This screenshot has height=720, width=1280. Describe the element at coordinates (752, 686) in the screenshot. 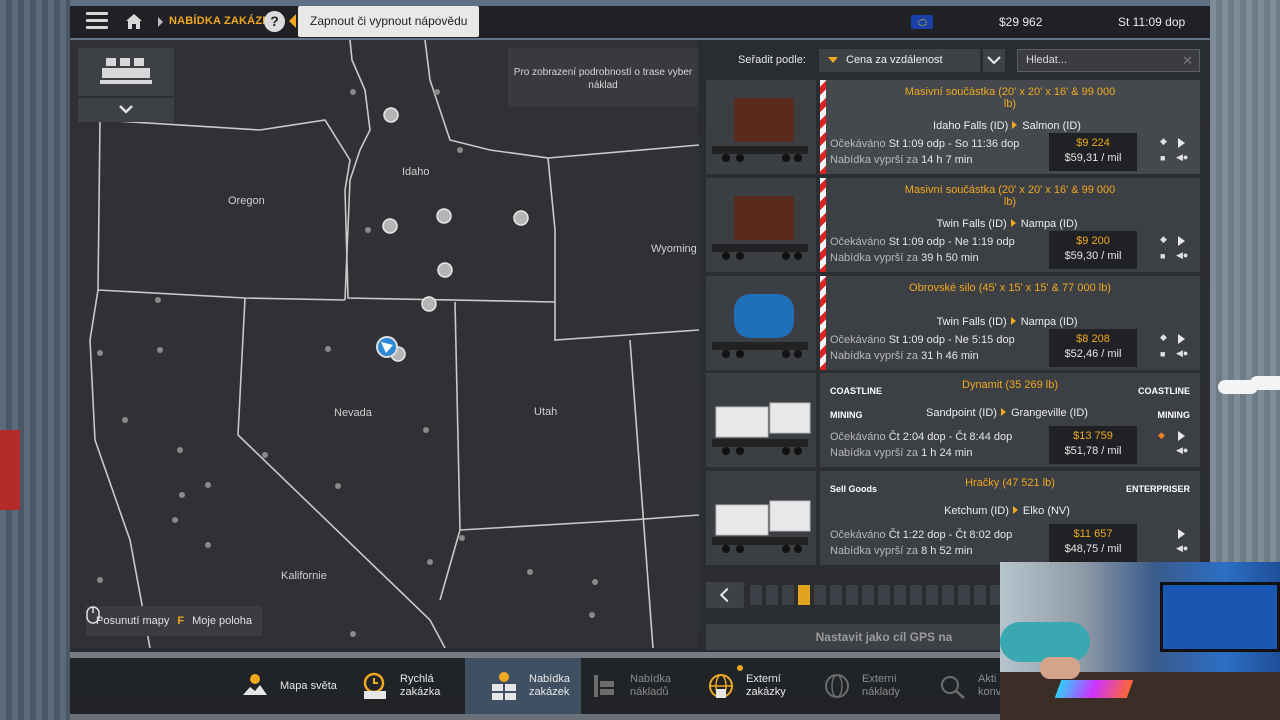

I see `nav-external-jobs: Externí zakázky` at that location.